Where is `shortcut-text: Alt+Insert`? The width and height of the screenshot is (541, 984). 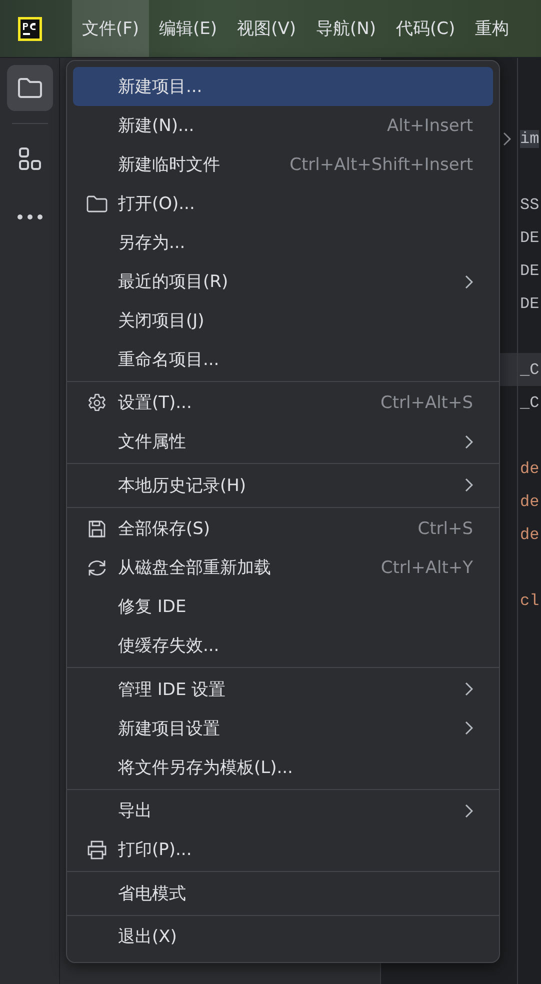 shortcut-text: Alt+Insert is located at coordinates (429, 126).